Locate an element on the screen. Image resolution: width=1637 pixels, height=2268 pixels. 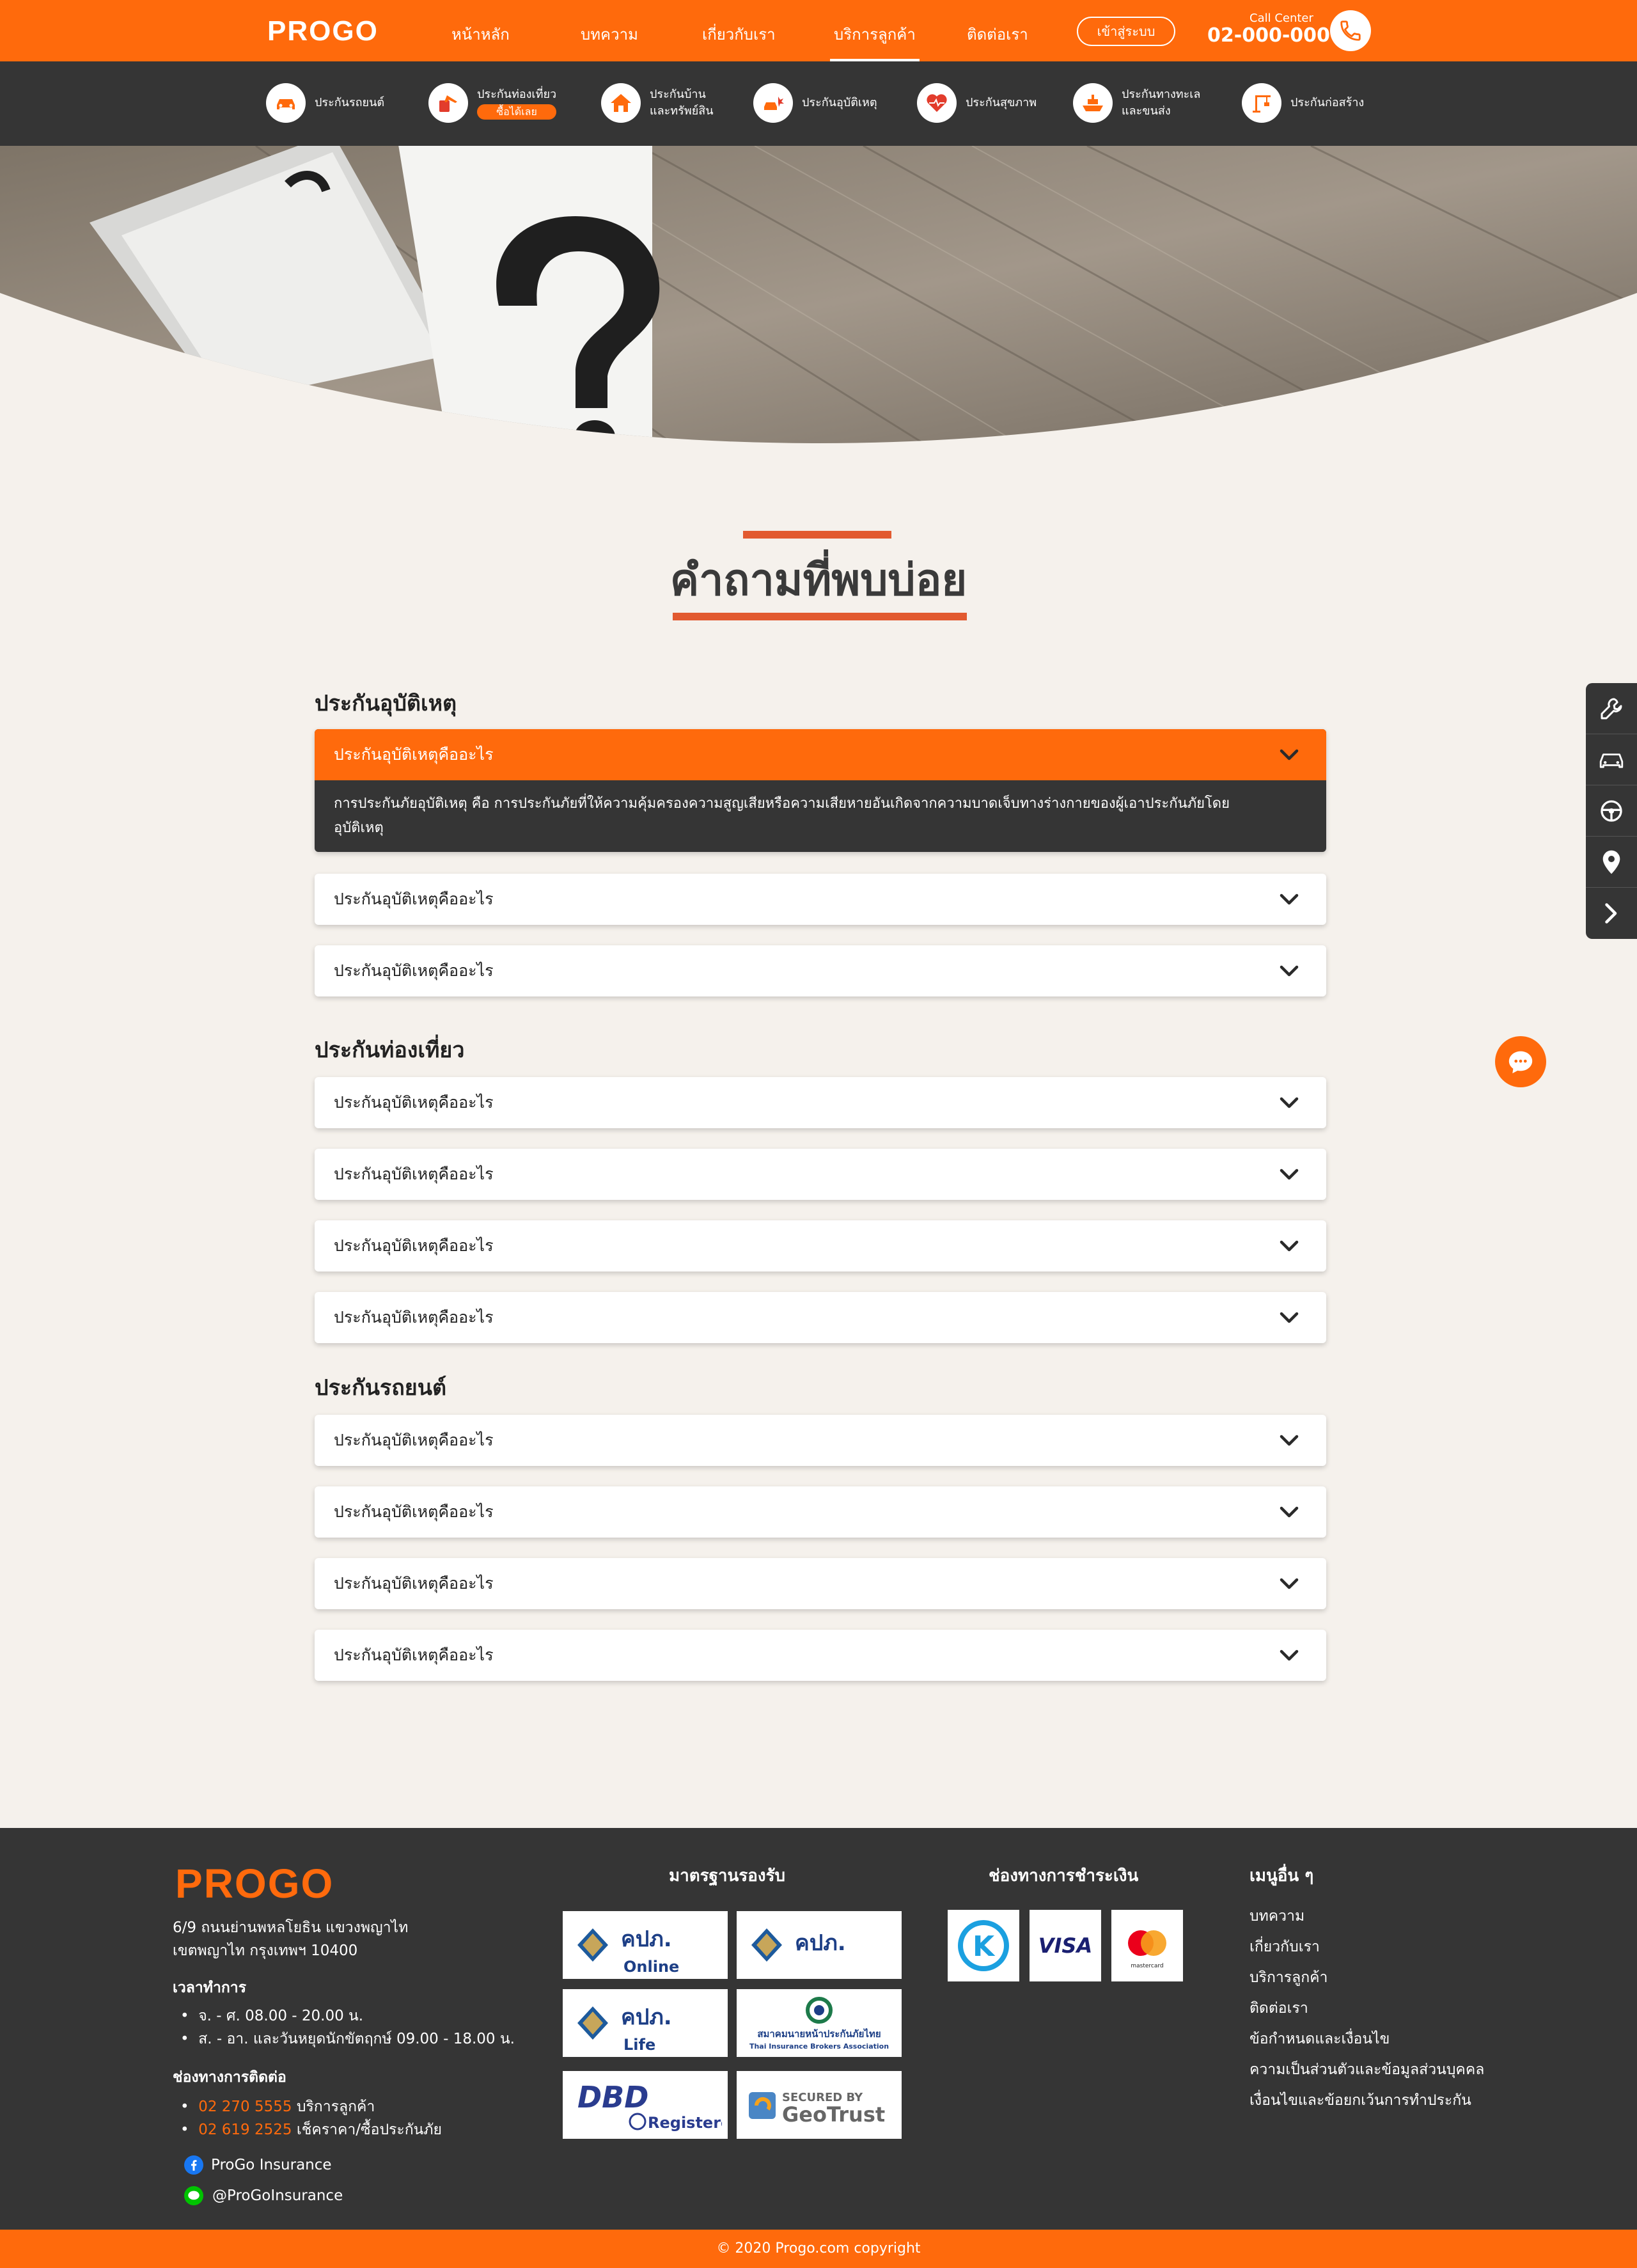
car-icon is located at coordinates (1611, 759).